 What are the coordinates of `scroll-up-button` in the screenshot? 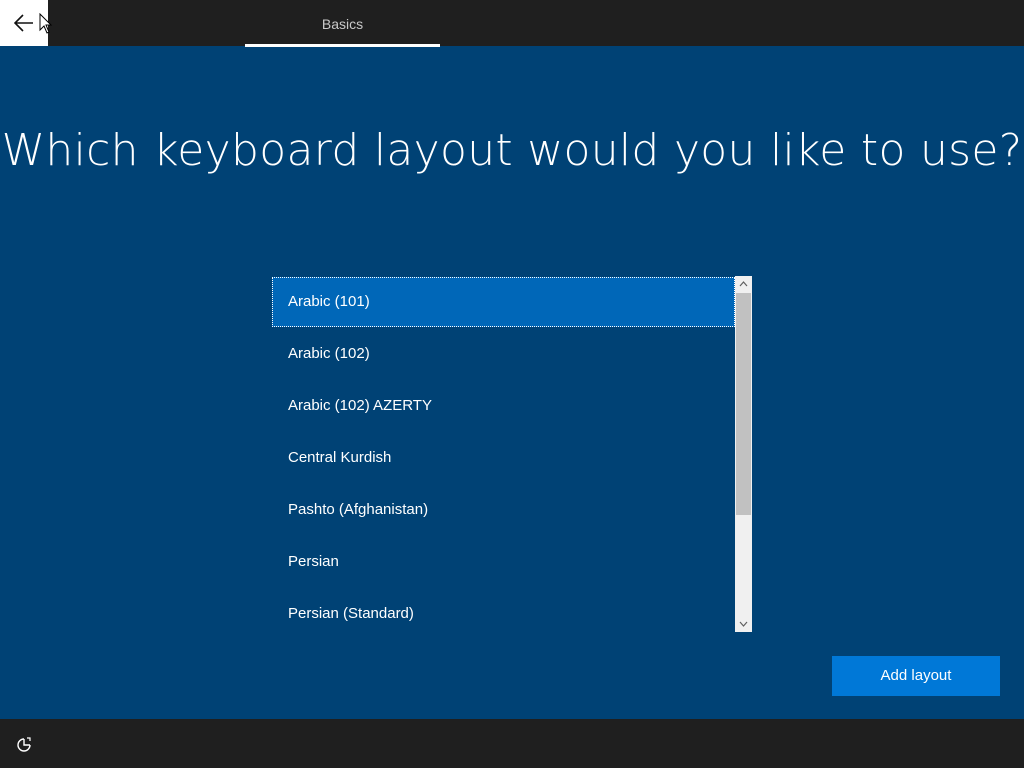 It's located at (743, 284).